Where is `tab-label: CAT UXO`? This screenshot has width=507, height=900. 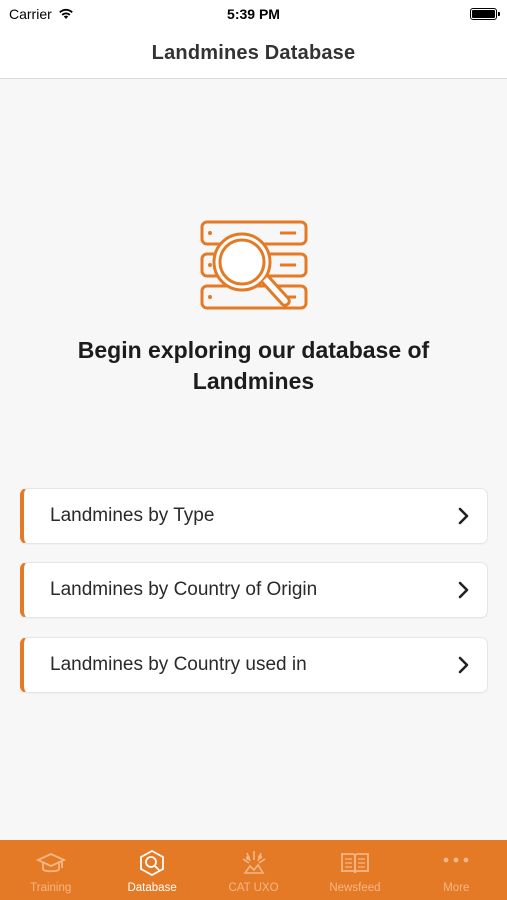 tab-label: CAT UXO is located at coordinates (253, 888).